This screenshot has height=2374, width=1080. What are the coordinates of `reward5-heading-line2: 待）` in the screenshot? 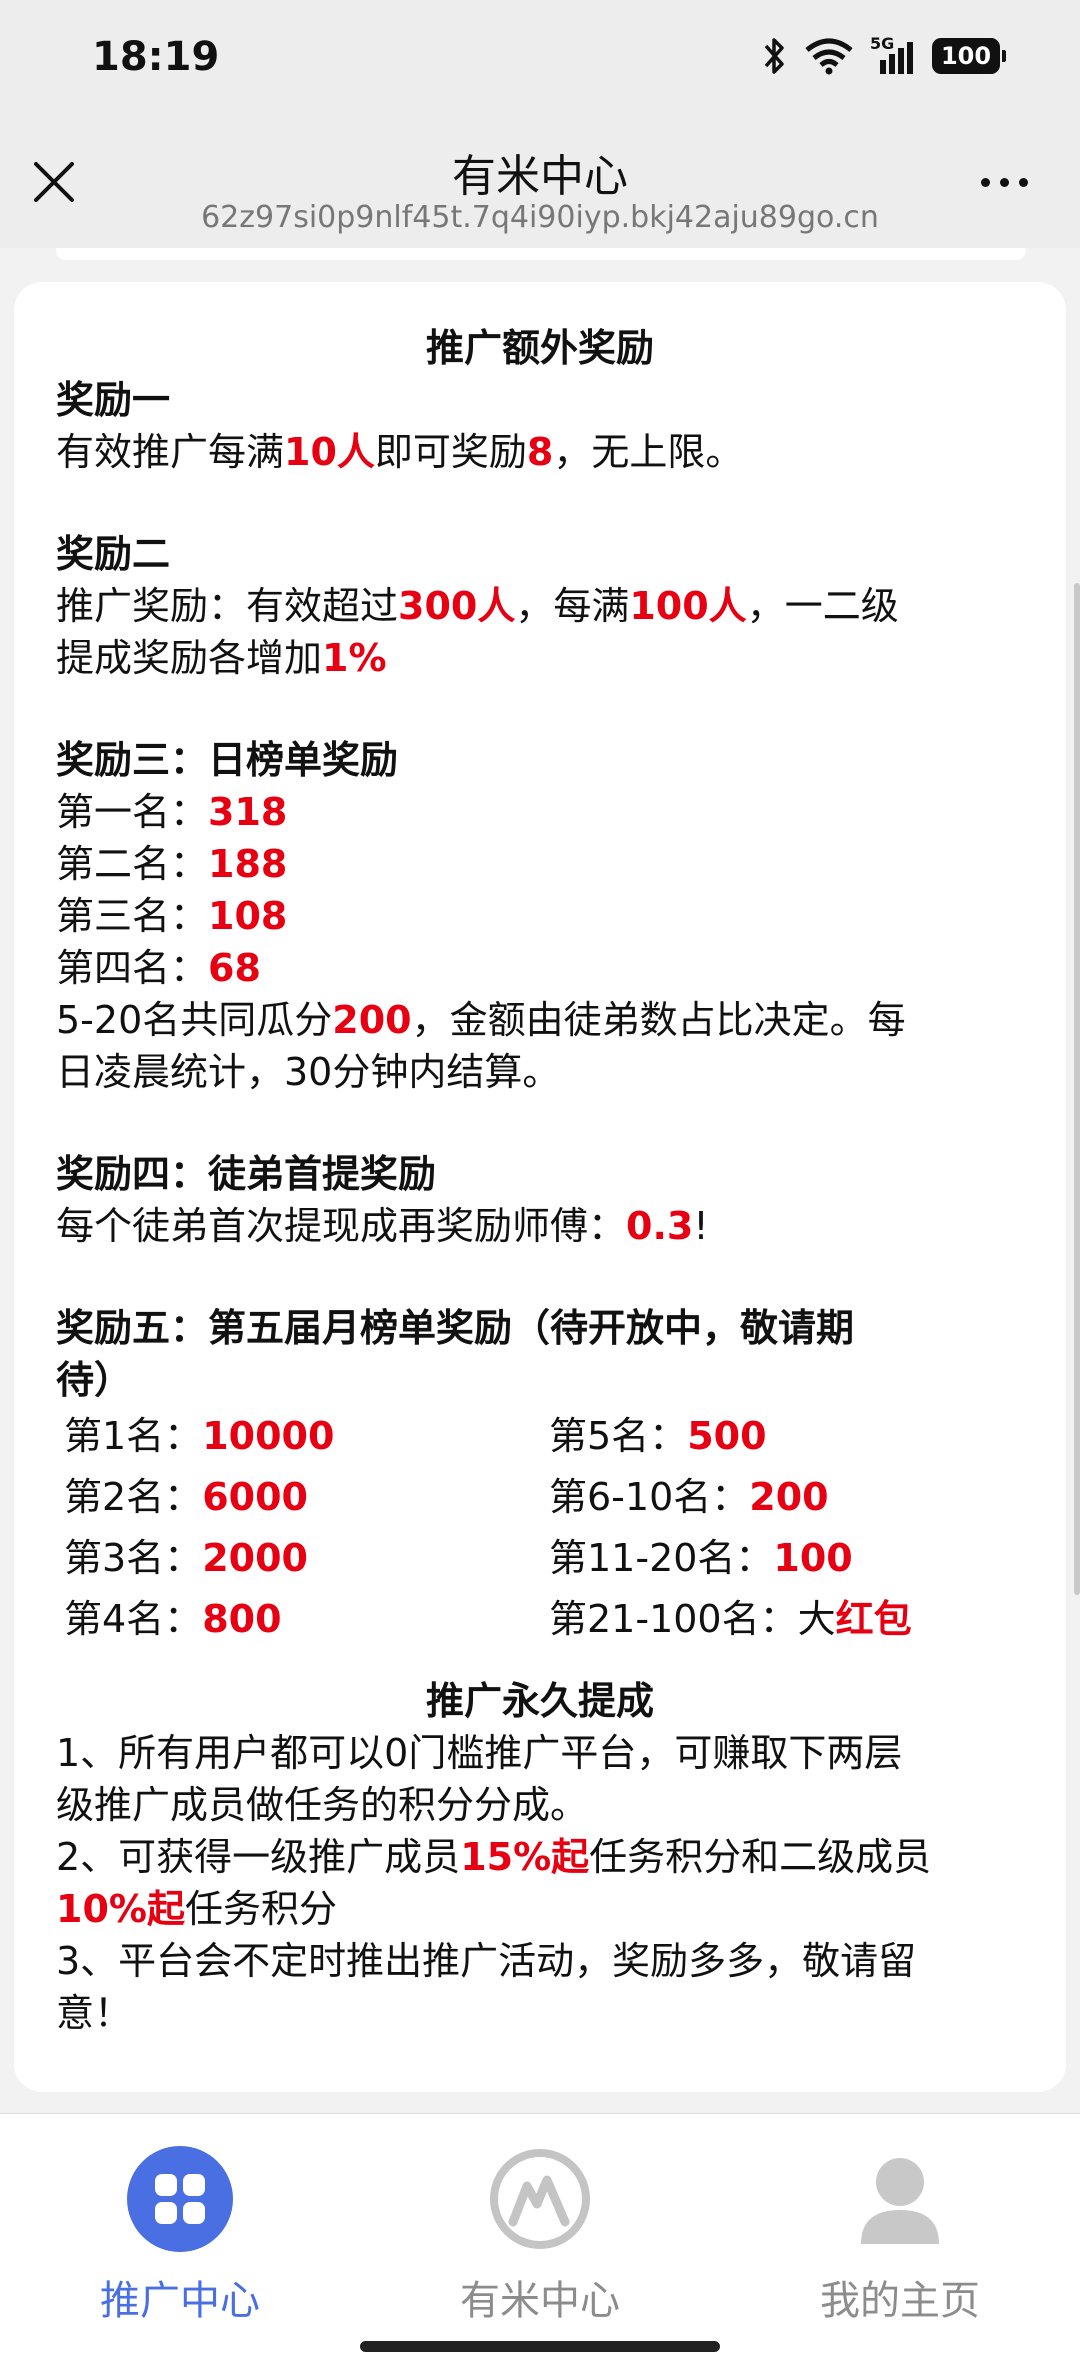 It's located at (94, 1380).